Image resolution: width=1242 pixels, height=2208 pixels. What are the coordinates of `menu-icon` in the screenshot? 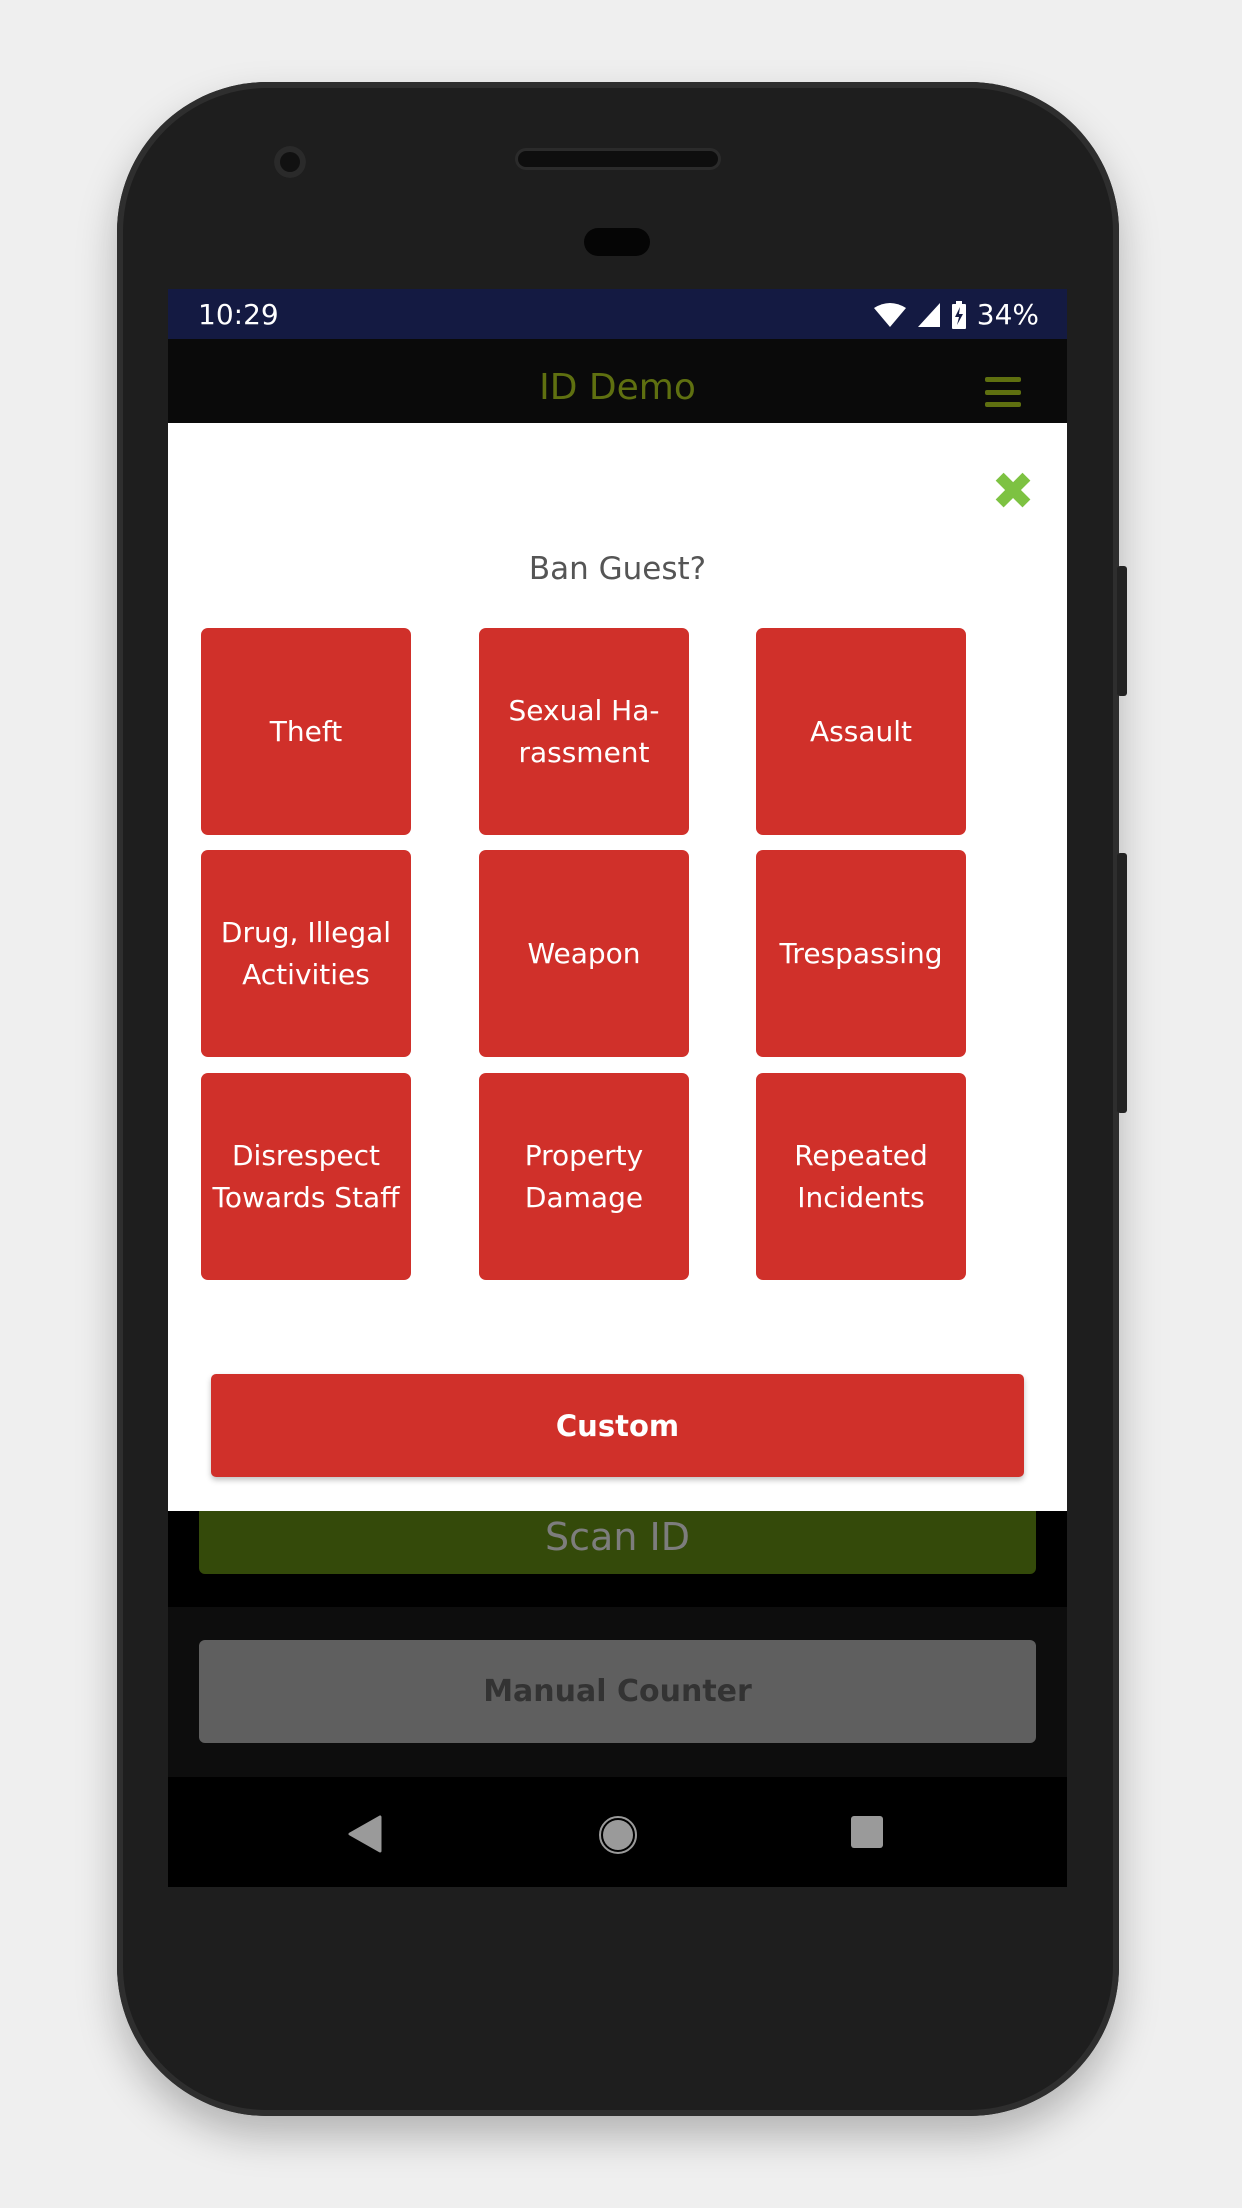 It's located at (1003, 392).